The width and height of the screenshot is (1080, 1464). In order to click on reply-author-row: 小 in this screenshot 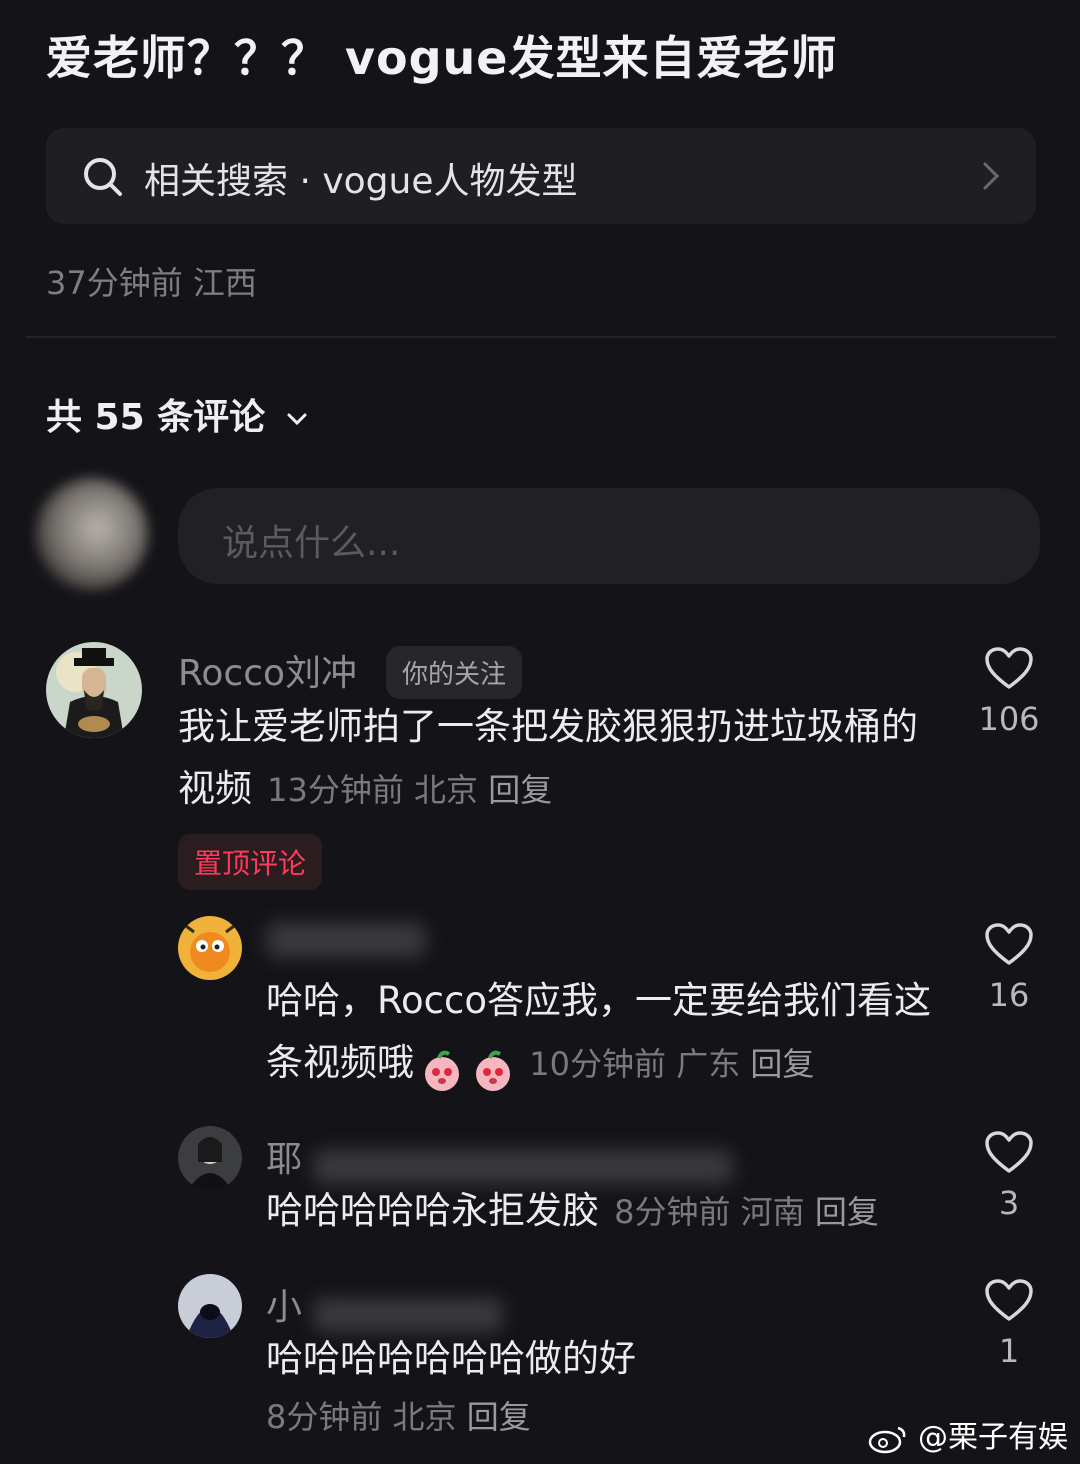, I will do `click(385, 1305)`.